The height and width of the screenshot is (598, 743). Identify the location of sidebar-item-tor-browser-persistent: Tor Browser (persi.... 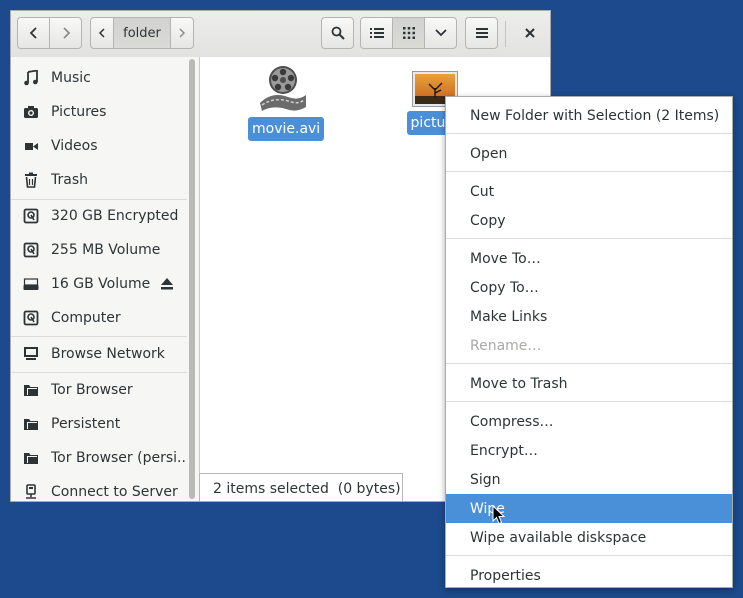
(99, 458).